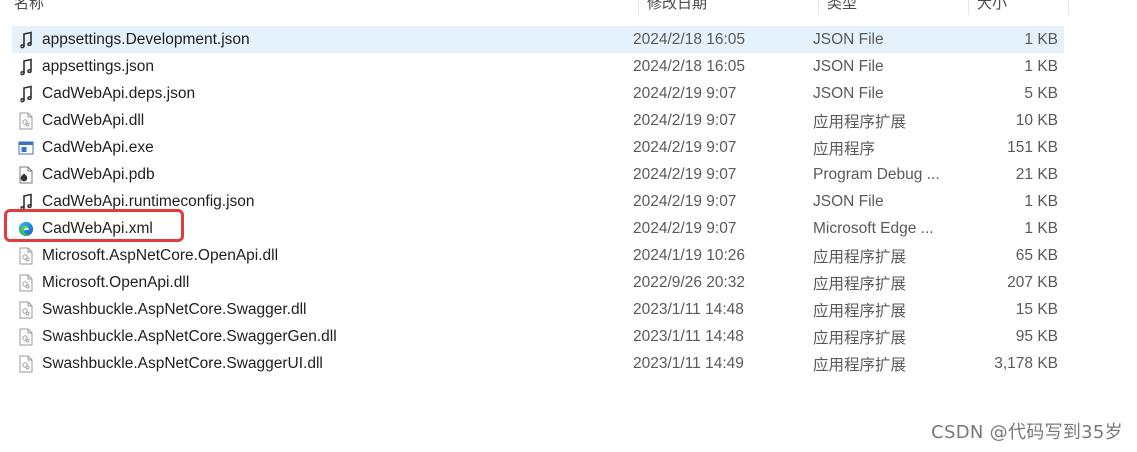  What do you see at coordinates (322, 40) in the screenshot?
I see `file-name-cell: appsettings.Development.json` at bounding box center [322, 40].